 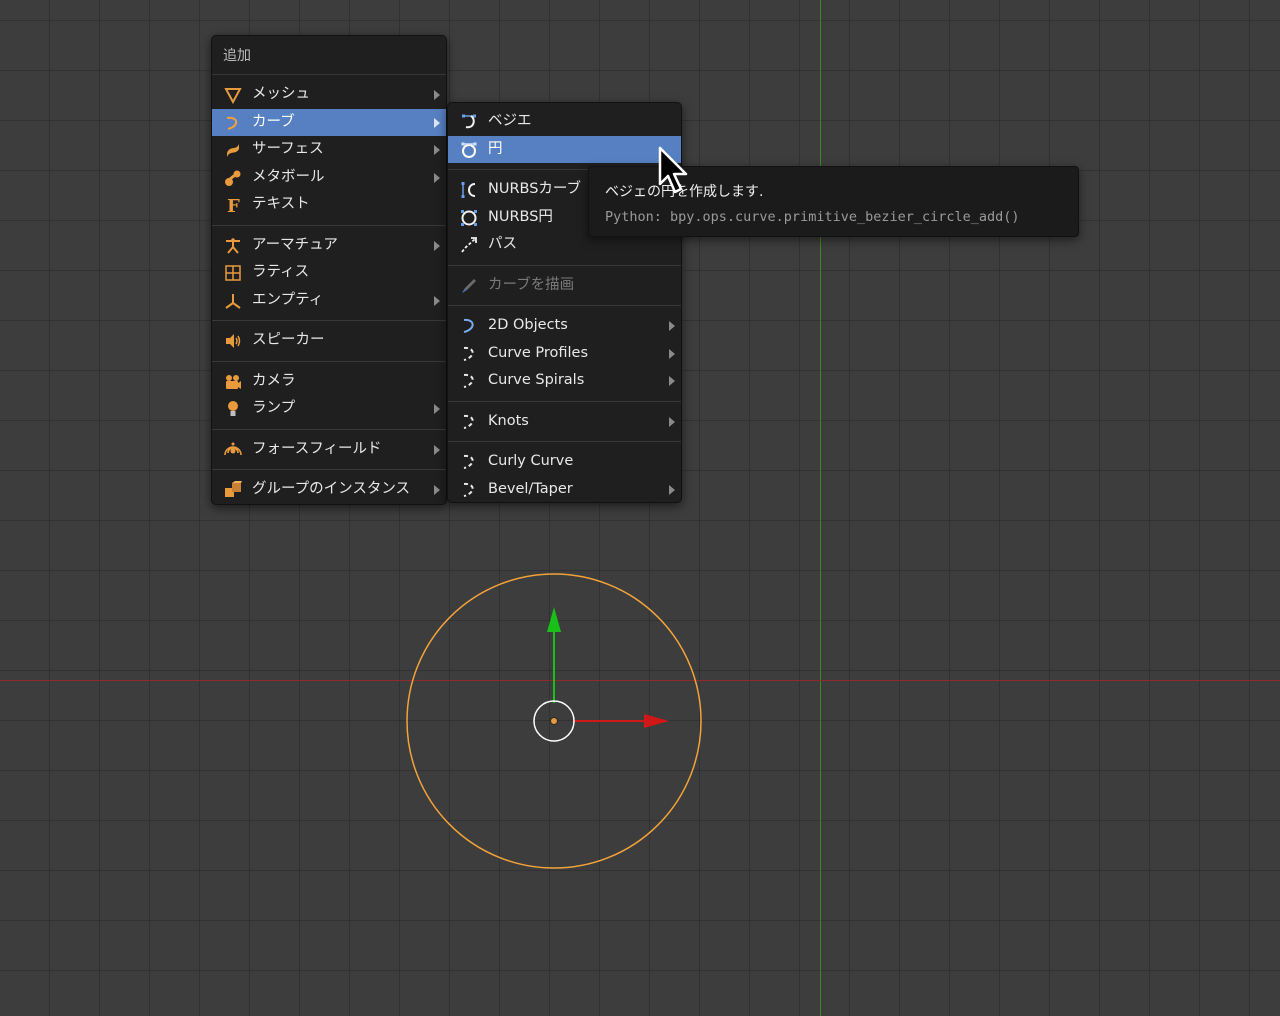 I want to click on menu-item-label: Bevel/Taper, so click(x=530, y=488).